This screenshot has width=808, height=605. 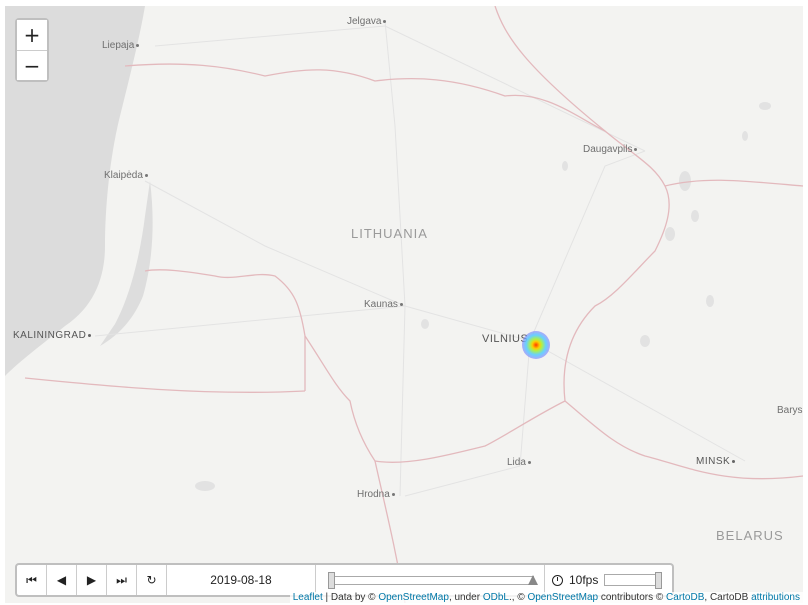 I want to click on loop-icon: ↻, so click(x=152, y=580).